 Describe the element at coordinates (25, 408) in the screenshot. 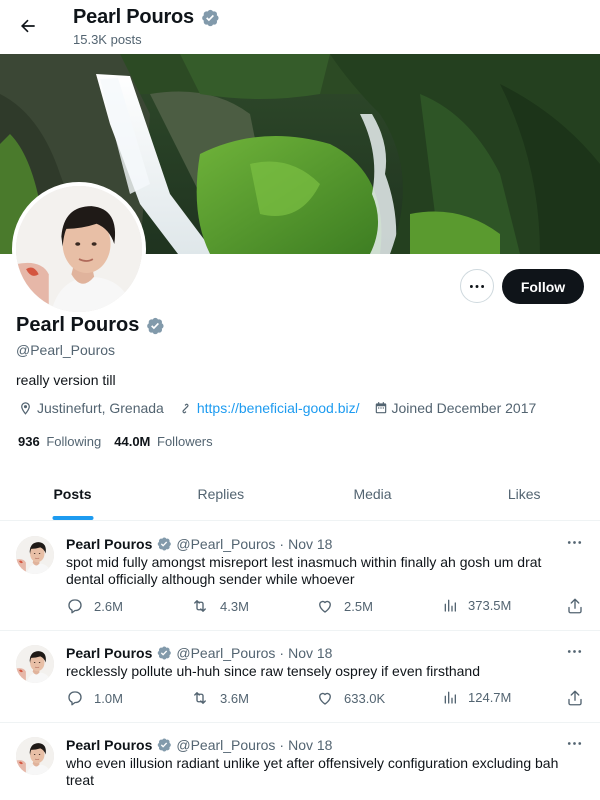

I see `location-pin-icon` at that location.